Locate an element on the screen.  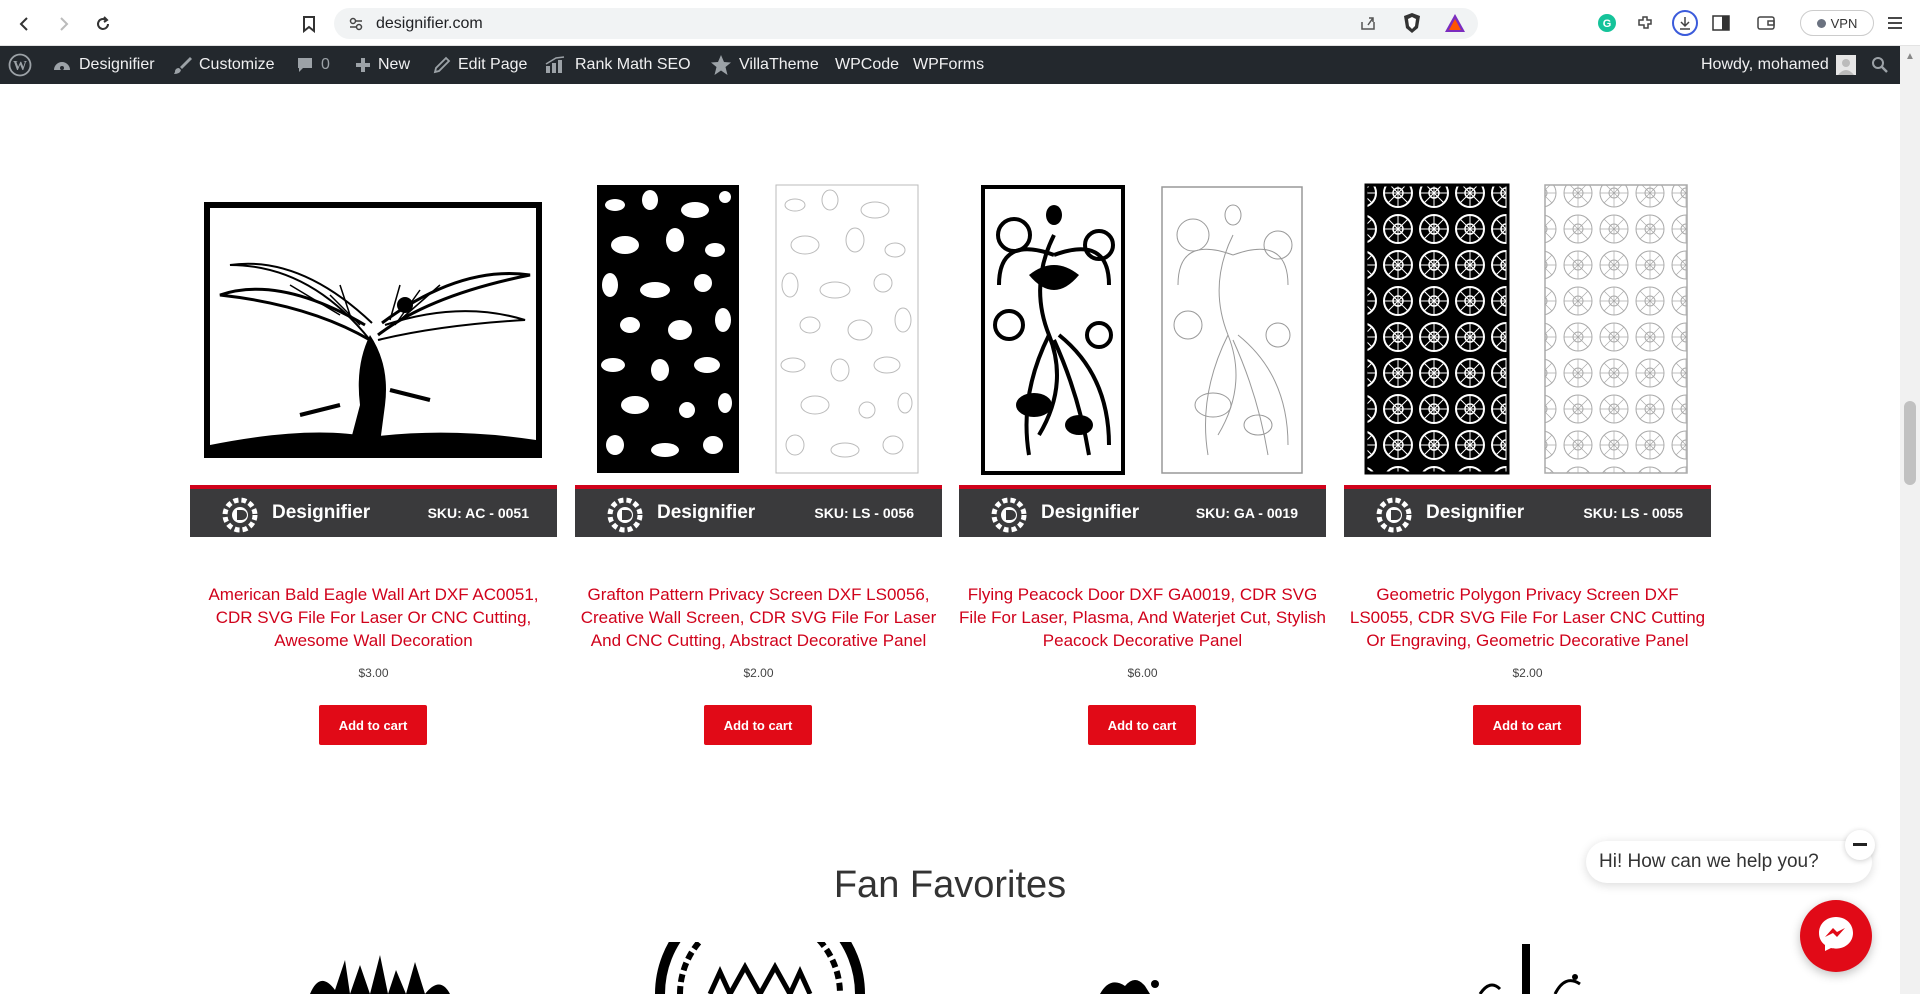
chat-minimize-icon is located at coordinates (1860, 845).